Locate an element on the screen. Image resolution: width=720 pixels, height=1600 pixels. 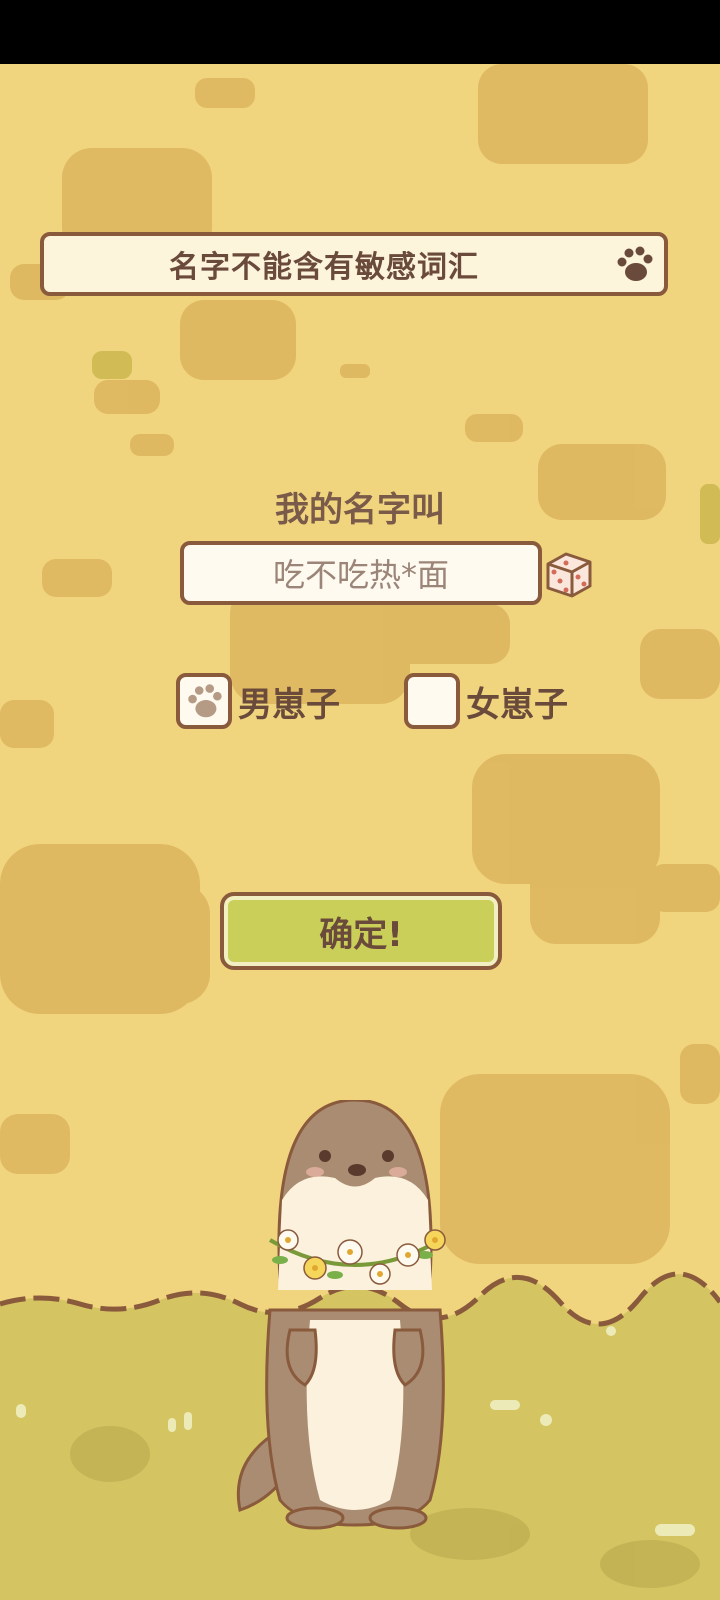
gender-option-male: 男崽子 is located at coordinates (258, 701).